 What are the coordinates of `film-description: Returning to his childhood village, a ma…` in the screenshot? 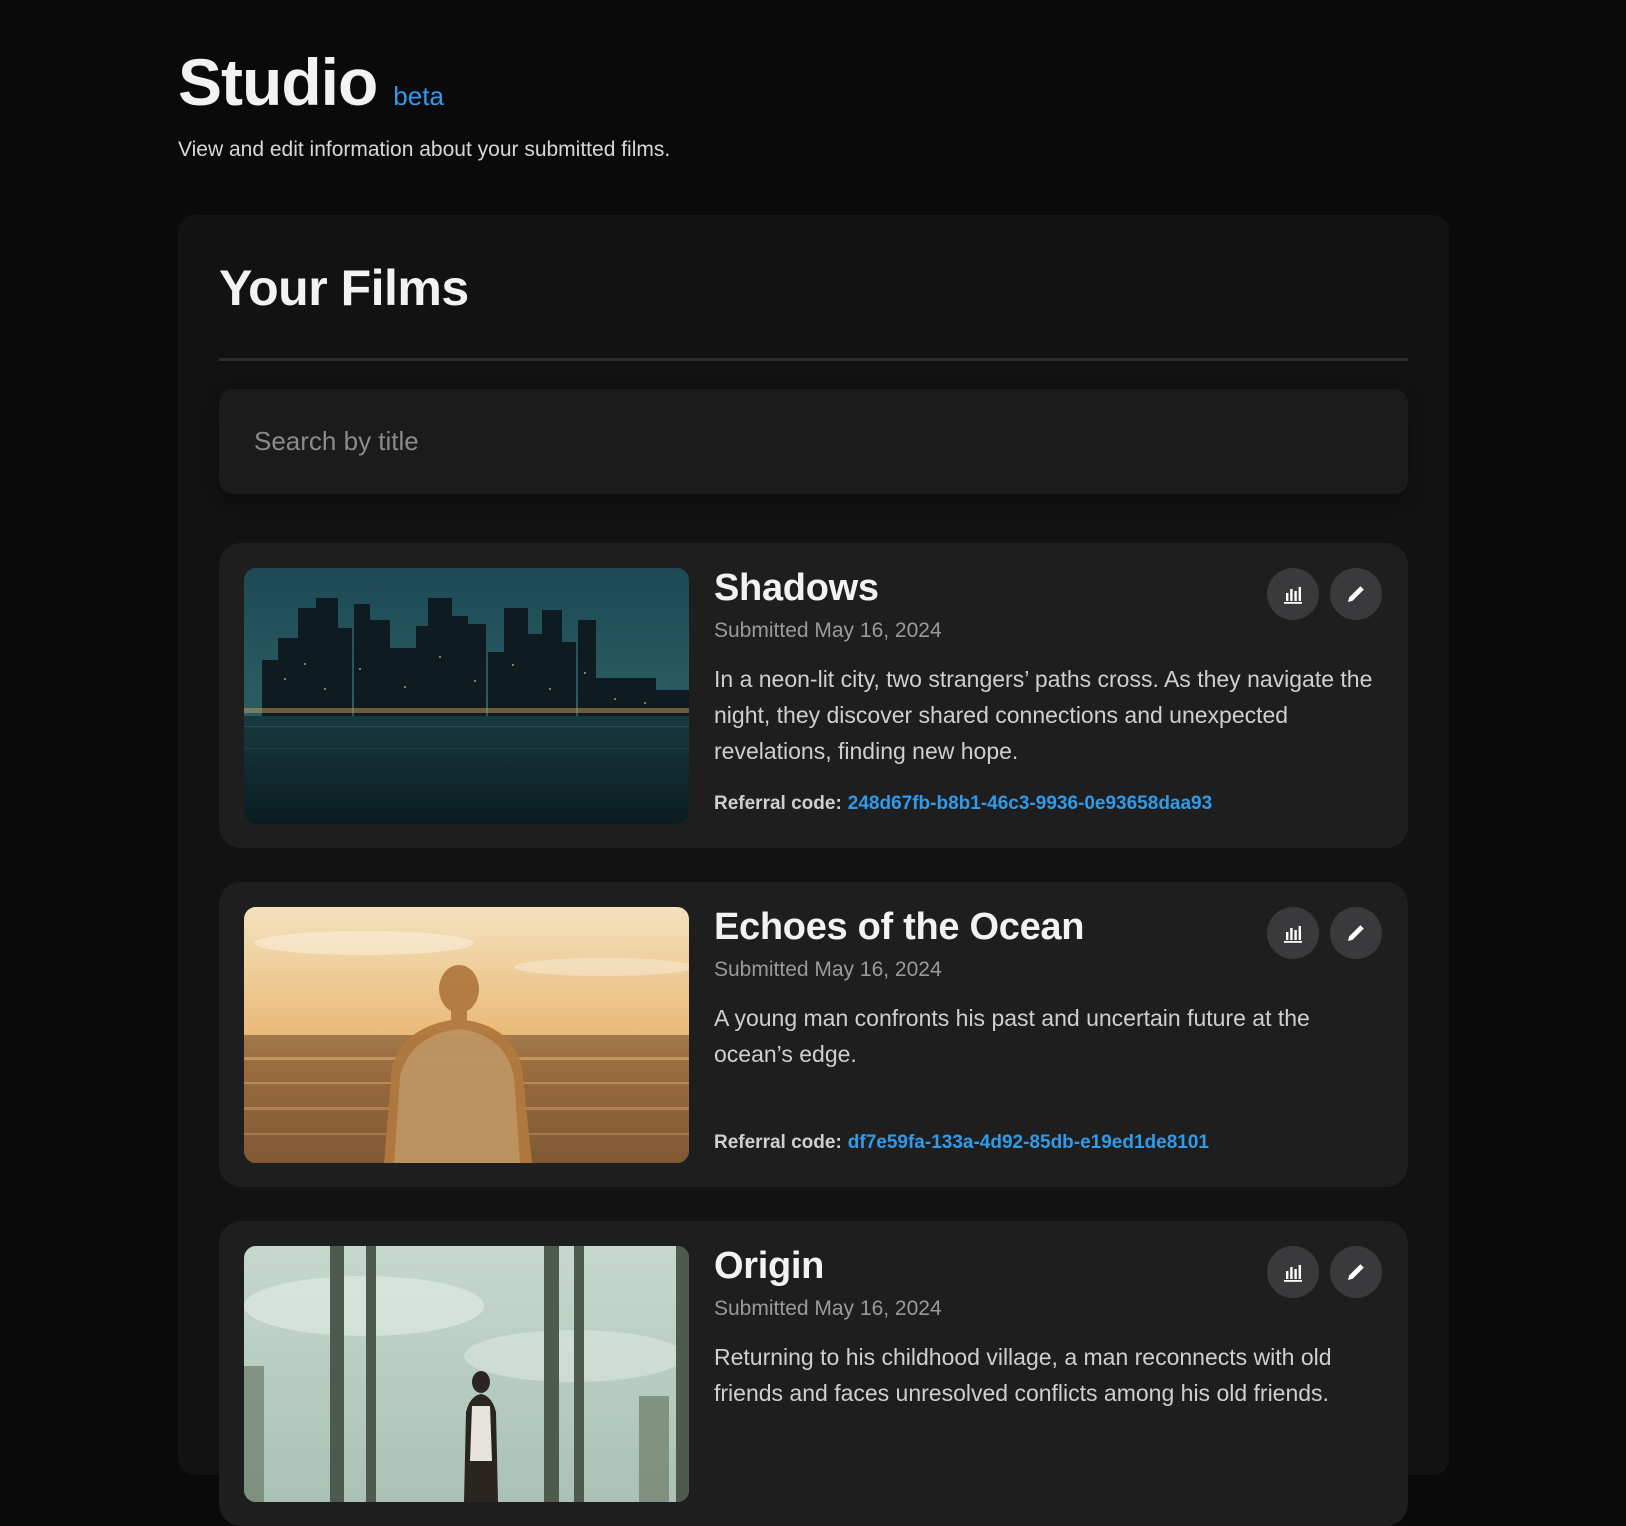 It's located at (1023, 1375).